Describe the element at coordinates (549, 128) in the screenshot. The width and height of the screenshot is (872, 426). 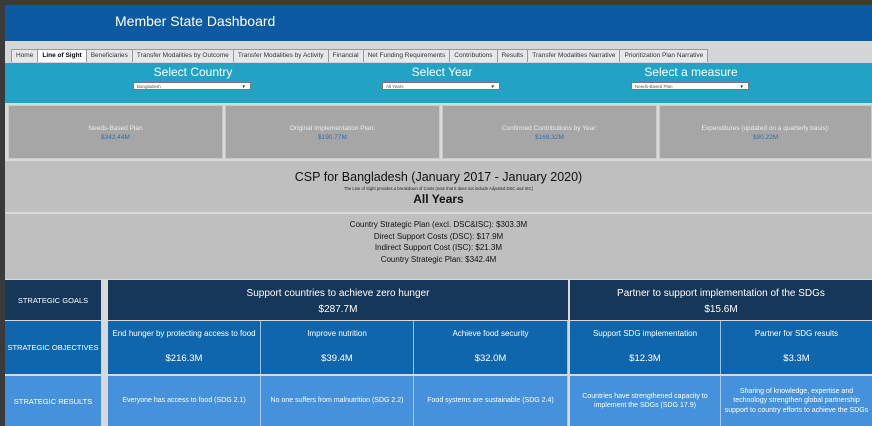
I see `kpi-label: Confirmed Contributions by Year:` at that location.